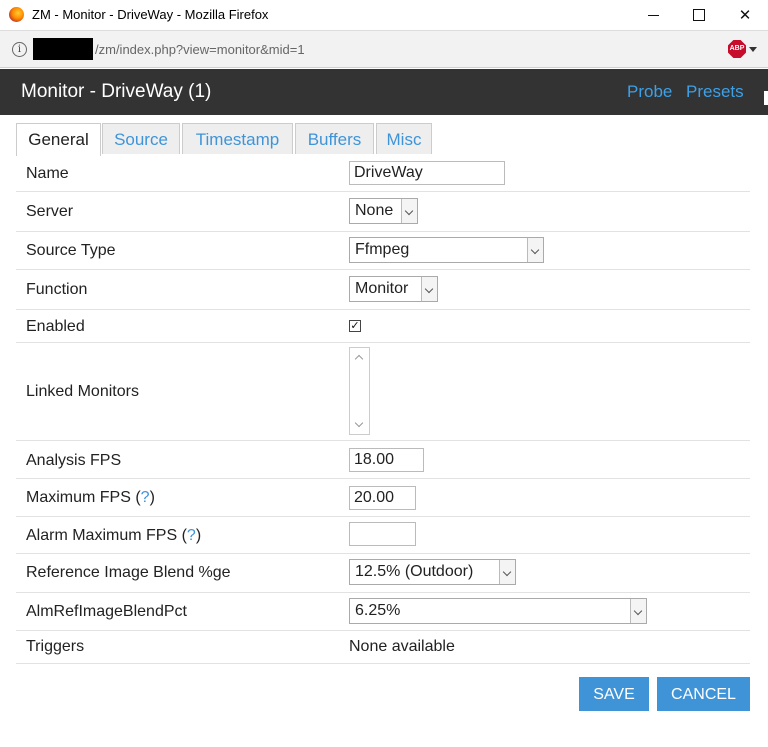 The width and height of the screenshot is (768, 747). What do you see at coordinates (614, 694) in the screenshot?
I see `save-button: SAVE` at bounding box center [614, 694].